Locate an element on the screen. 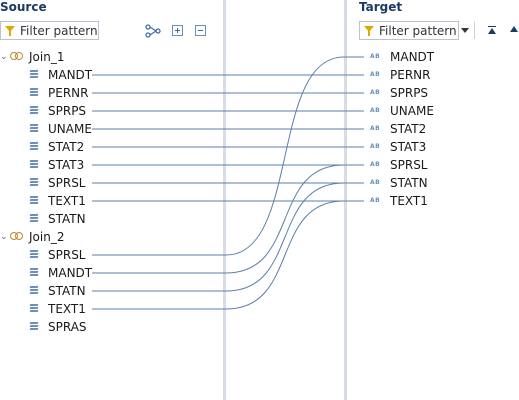  target-field-label: TEXT1 is located at coordinates (409, 201).